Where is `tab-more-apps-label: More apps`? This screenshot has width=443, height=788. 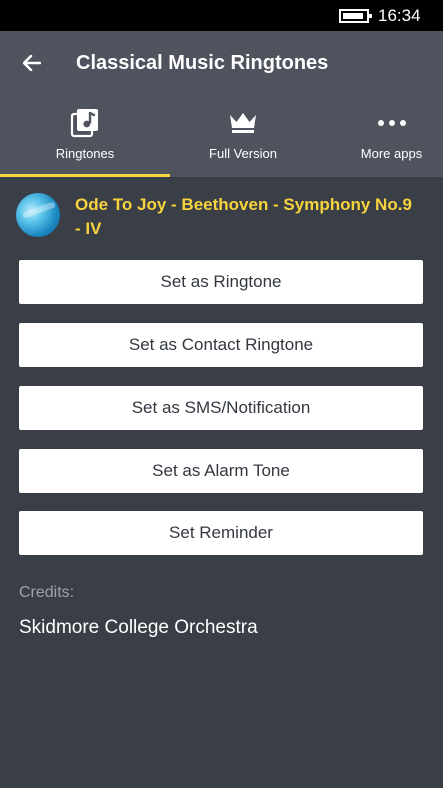
tab-more-apps-label: More apps is located at coordinates (391, 153).